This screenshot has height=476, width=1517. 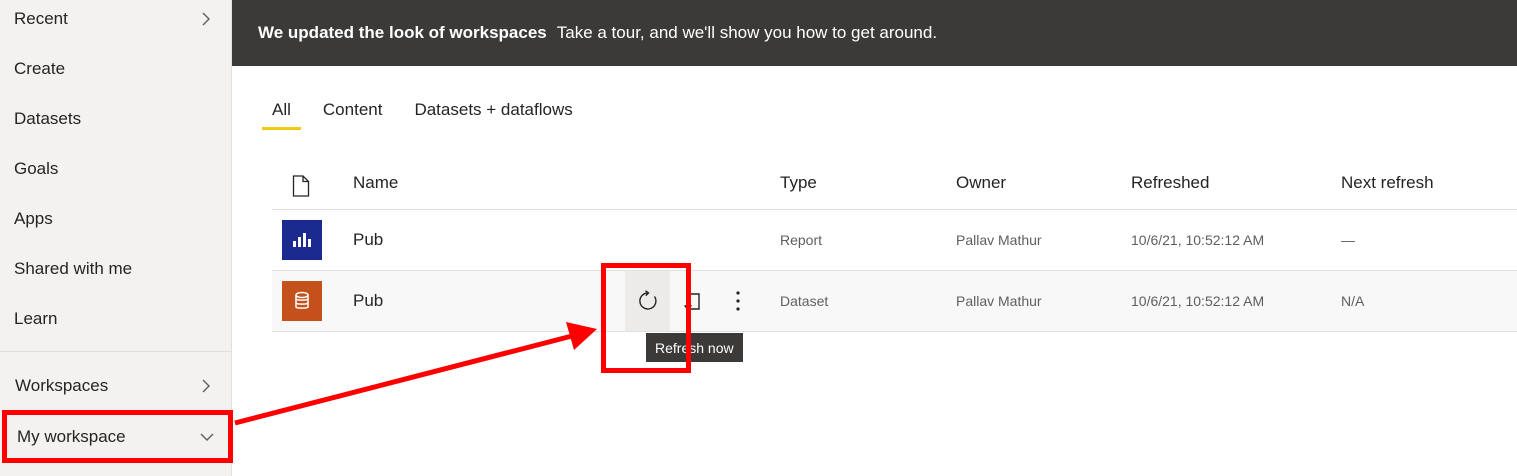 What do you see at coordinates (40, 68) in the screenshot?
I see `nav-item-label: Create` at bounding box center [40, 68].